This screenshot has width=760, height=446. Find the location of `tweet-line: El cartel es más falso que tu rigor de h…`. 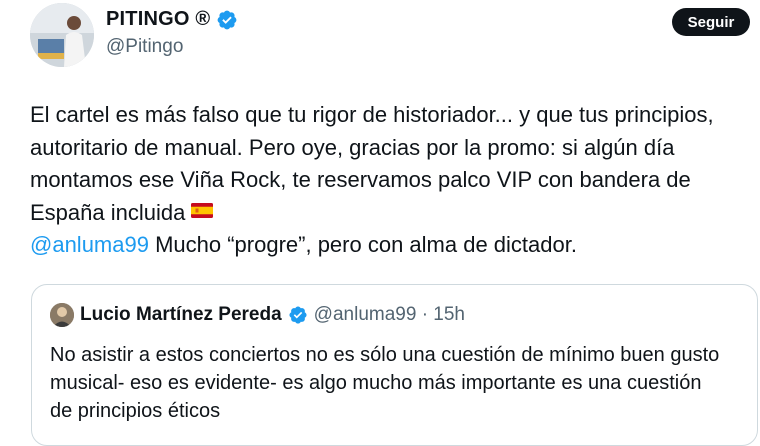

tweet-line: El cartel es más falso que tu rigor de h… is located at coordinates (372, 114).